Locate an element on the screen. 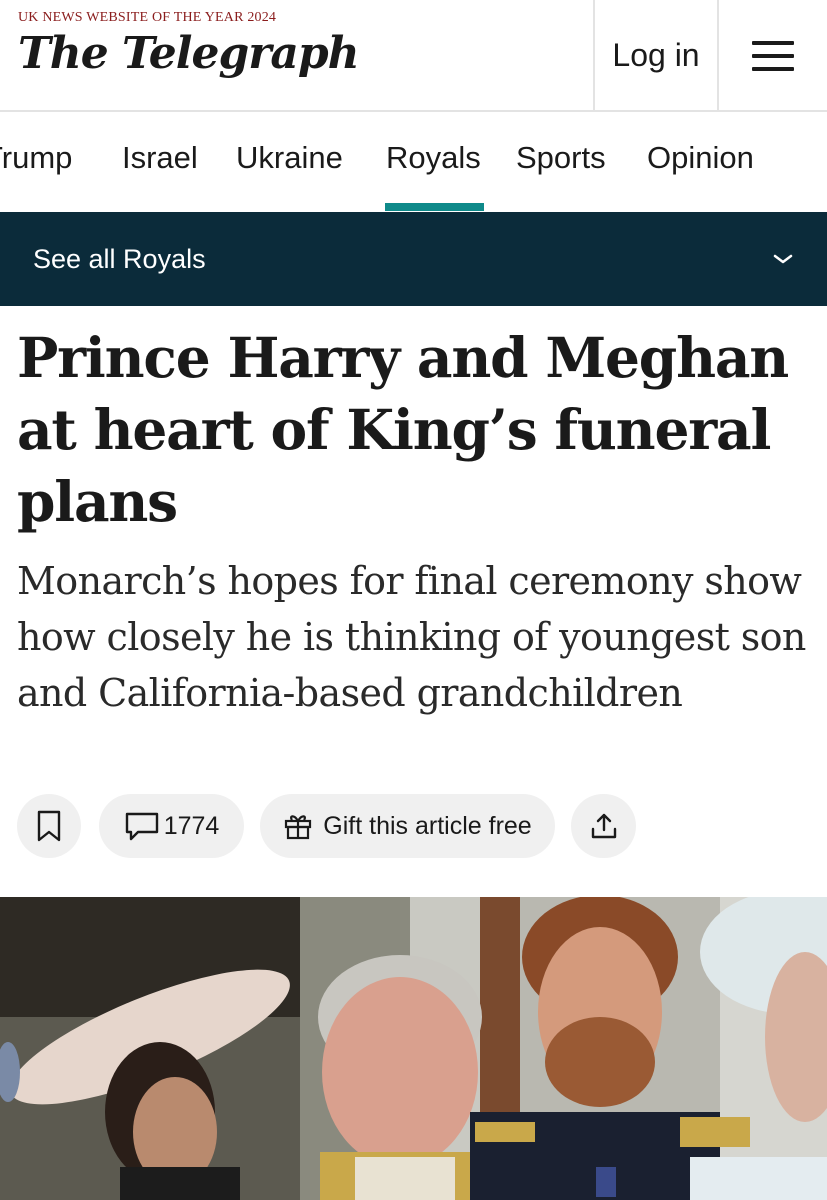 The width and height of the screenshot is (827, 1200). nav-item-trump: Trump is located at coordinates (36, 158).